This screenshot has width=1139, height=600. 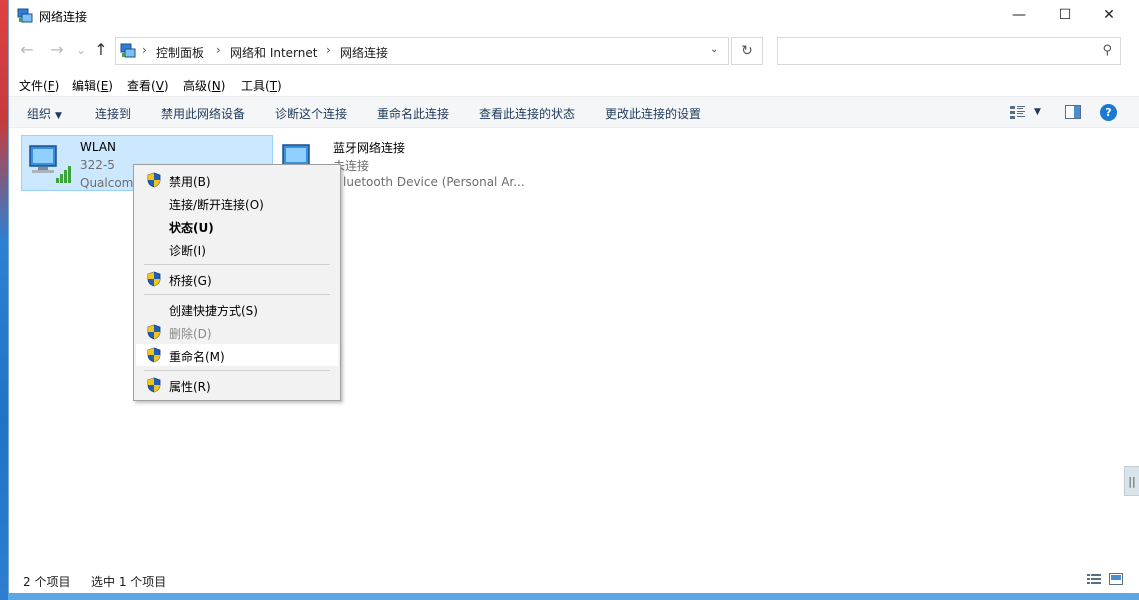 I want to click on search-input: ⚲, so click(x=949, y=51).